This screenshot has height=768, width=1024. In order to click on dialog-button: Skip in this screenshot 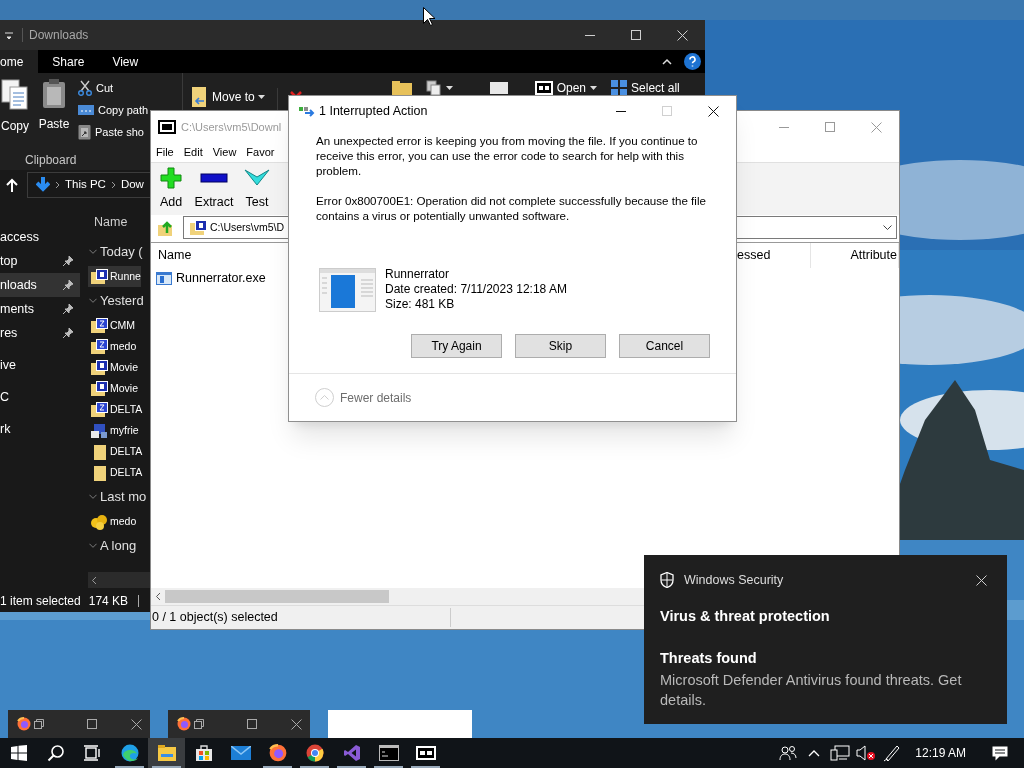, I will do `click(560, 346)`.